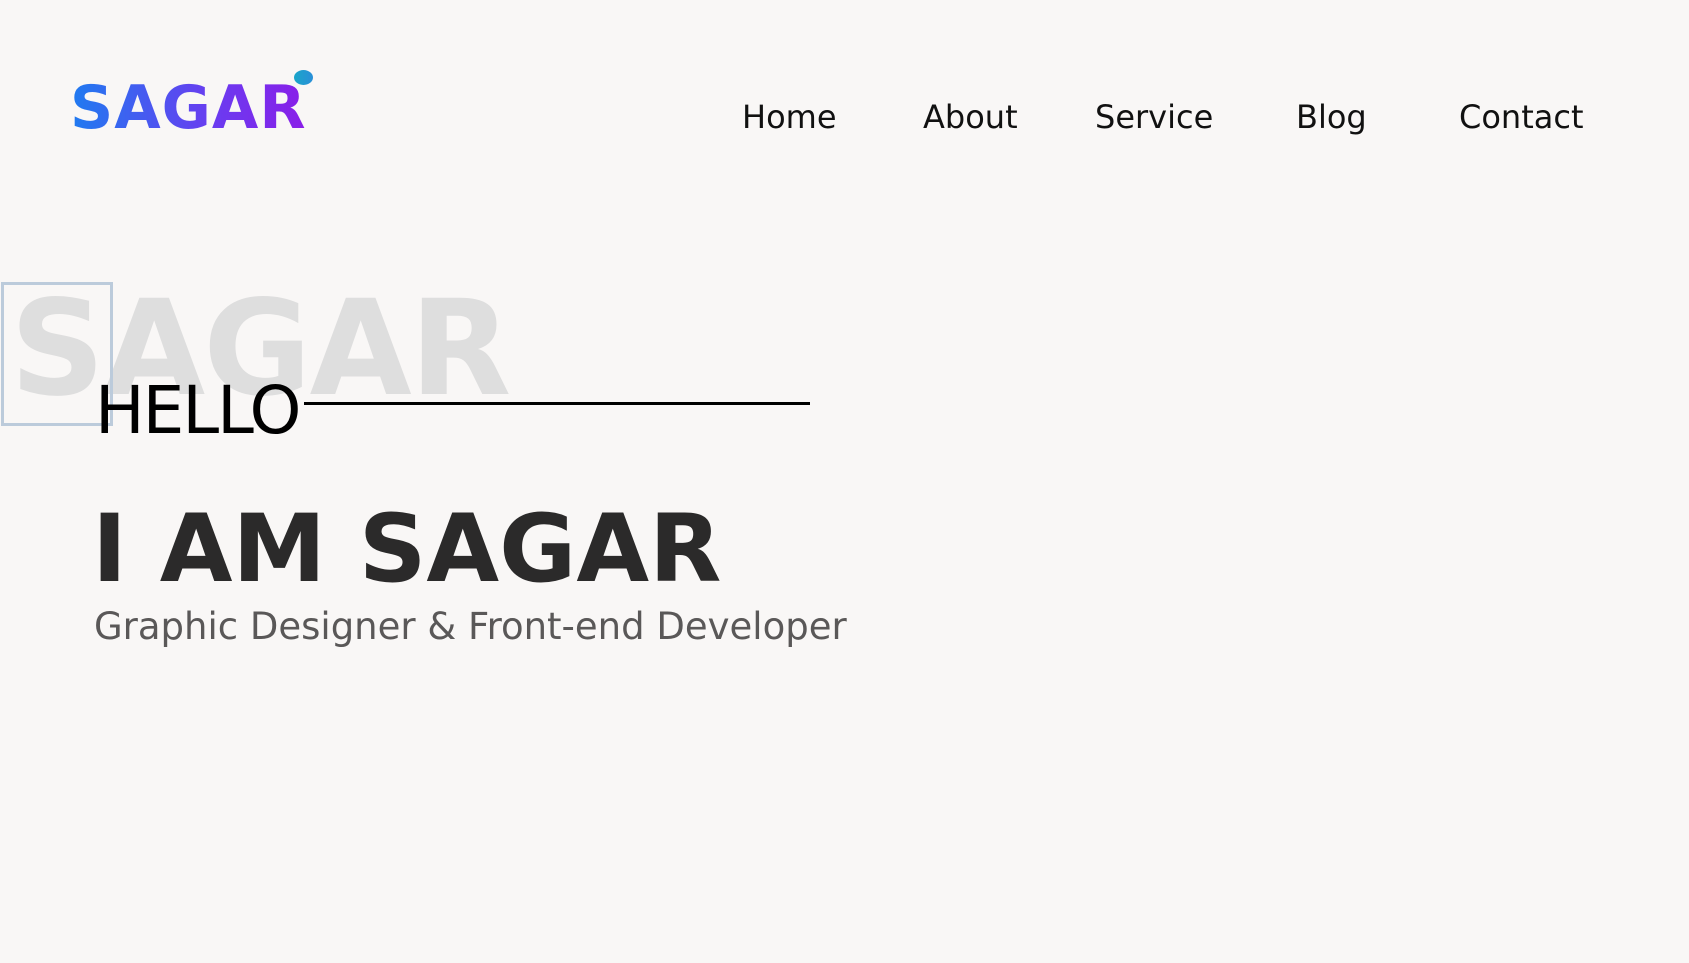 This screenshot has width=1689, height=963. I want to click on logo-dot-icon, so click(303, 77).